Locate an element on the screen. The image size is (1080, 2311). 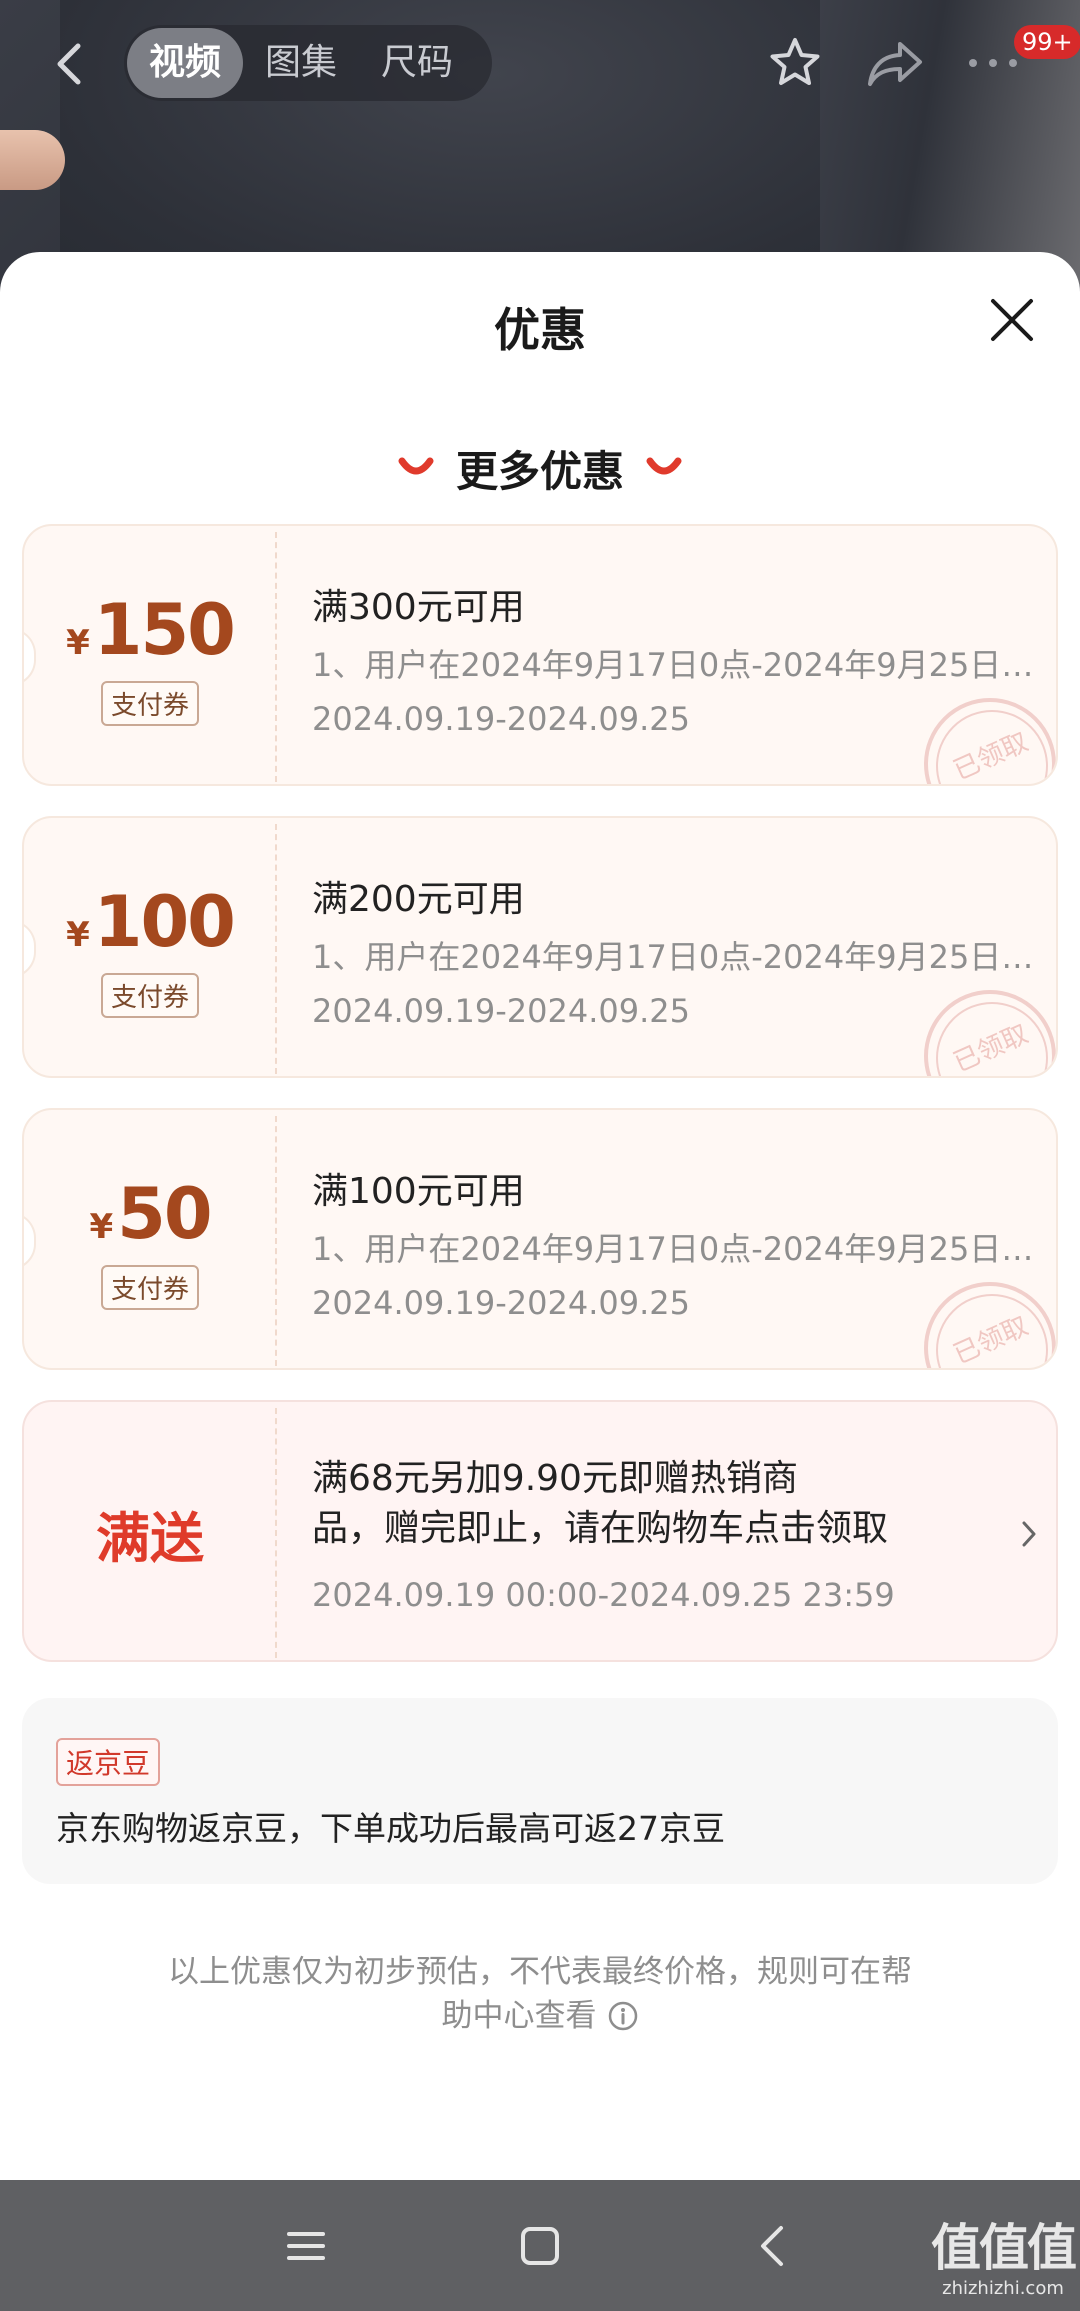
smile-right-icon is located at coordinates (664, 466).